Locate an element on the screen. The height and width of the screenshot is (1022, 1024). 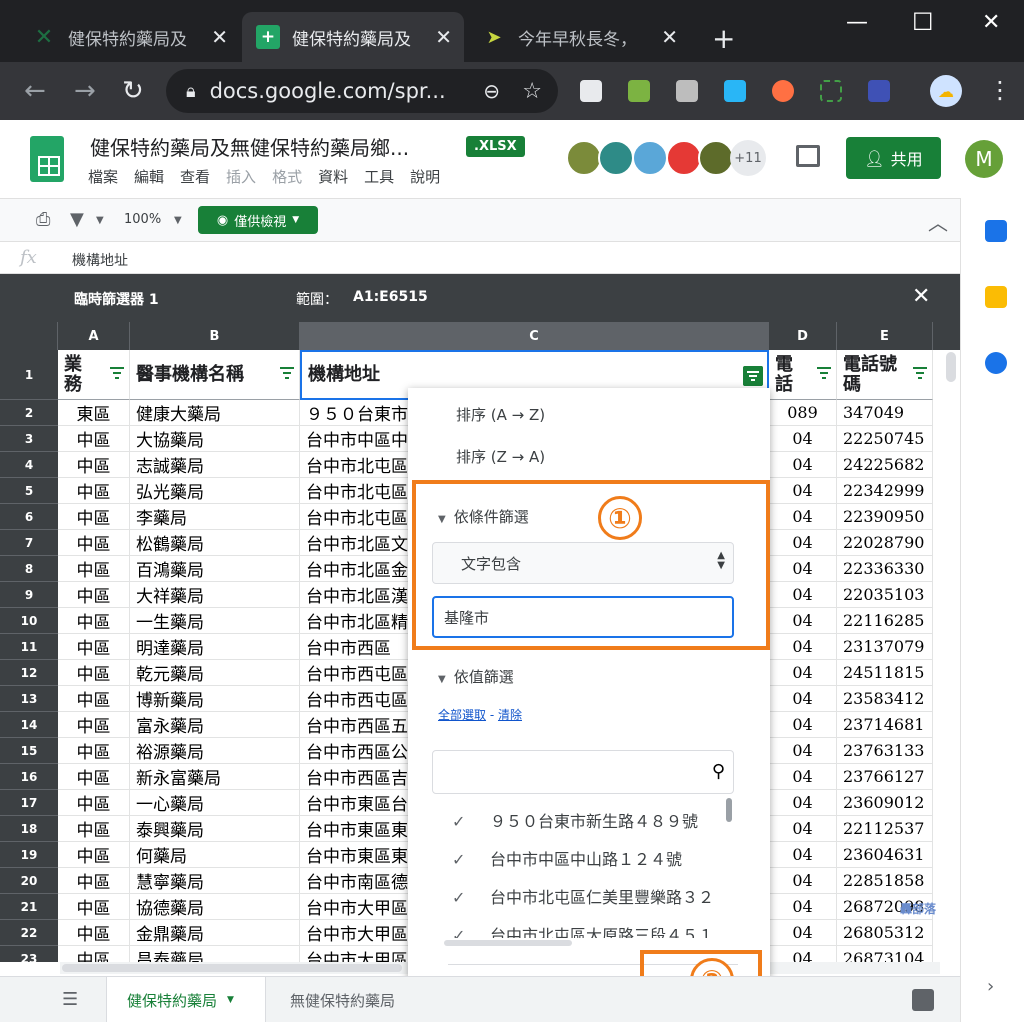
cell-name: 大祥藥局 is located at coordinates (215, 595).